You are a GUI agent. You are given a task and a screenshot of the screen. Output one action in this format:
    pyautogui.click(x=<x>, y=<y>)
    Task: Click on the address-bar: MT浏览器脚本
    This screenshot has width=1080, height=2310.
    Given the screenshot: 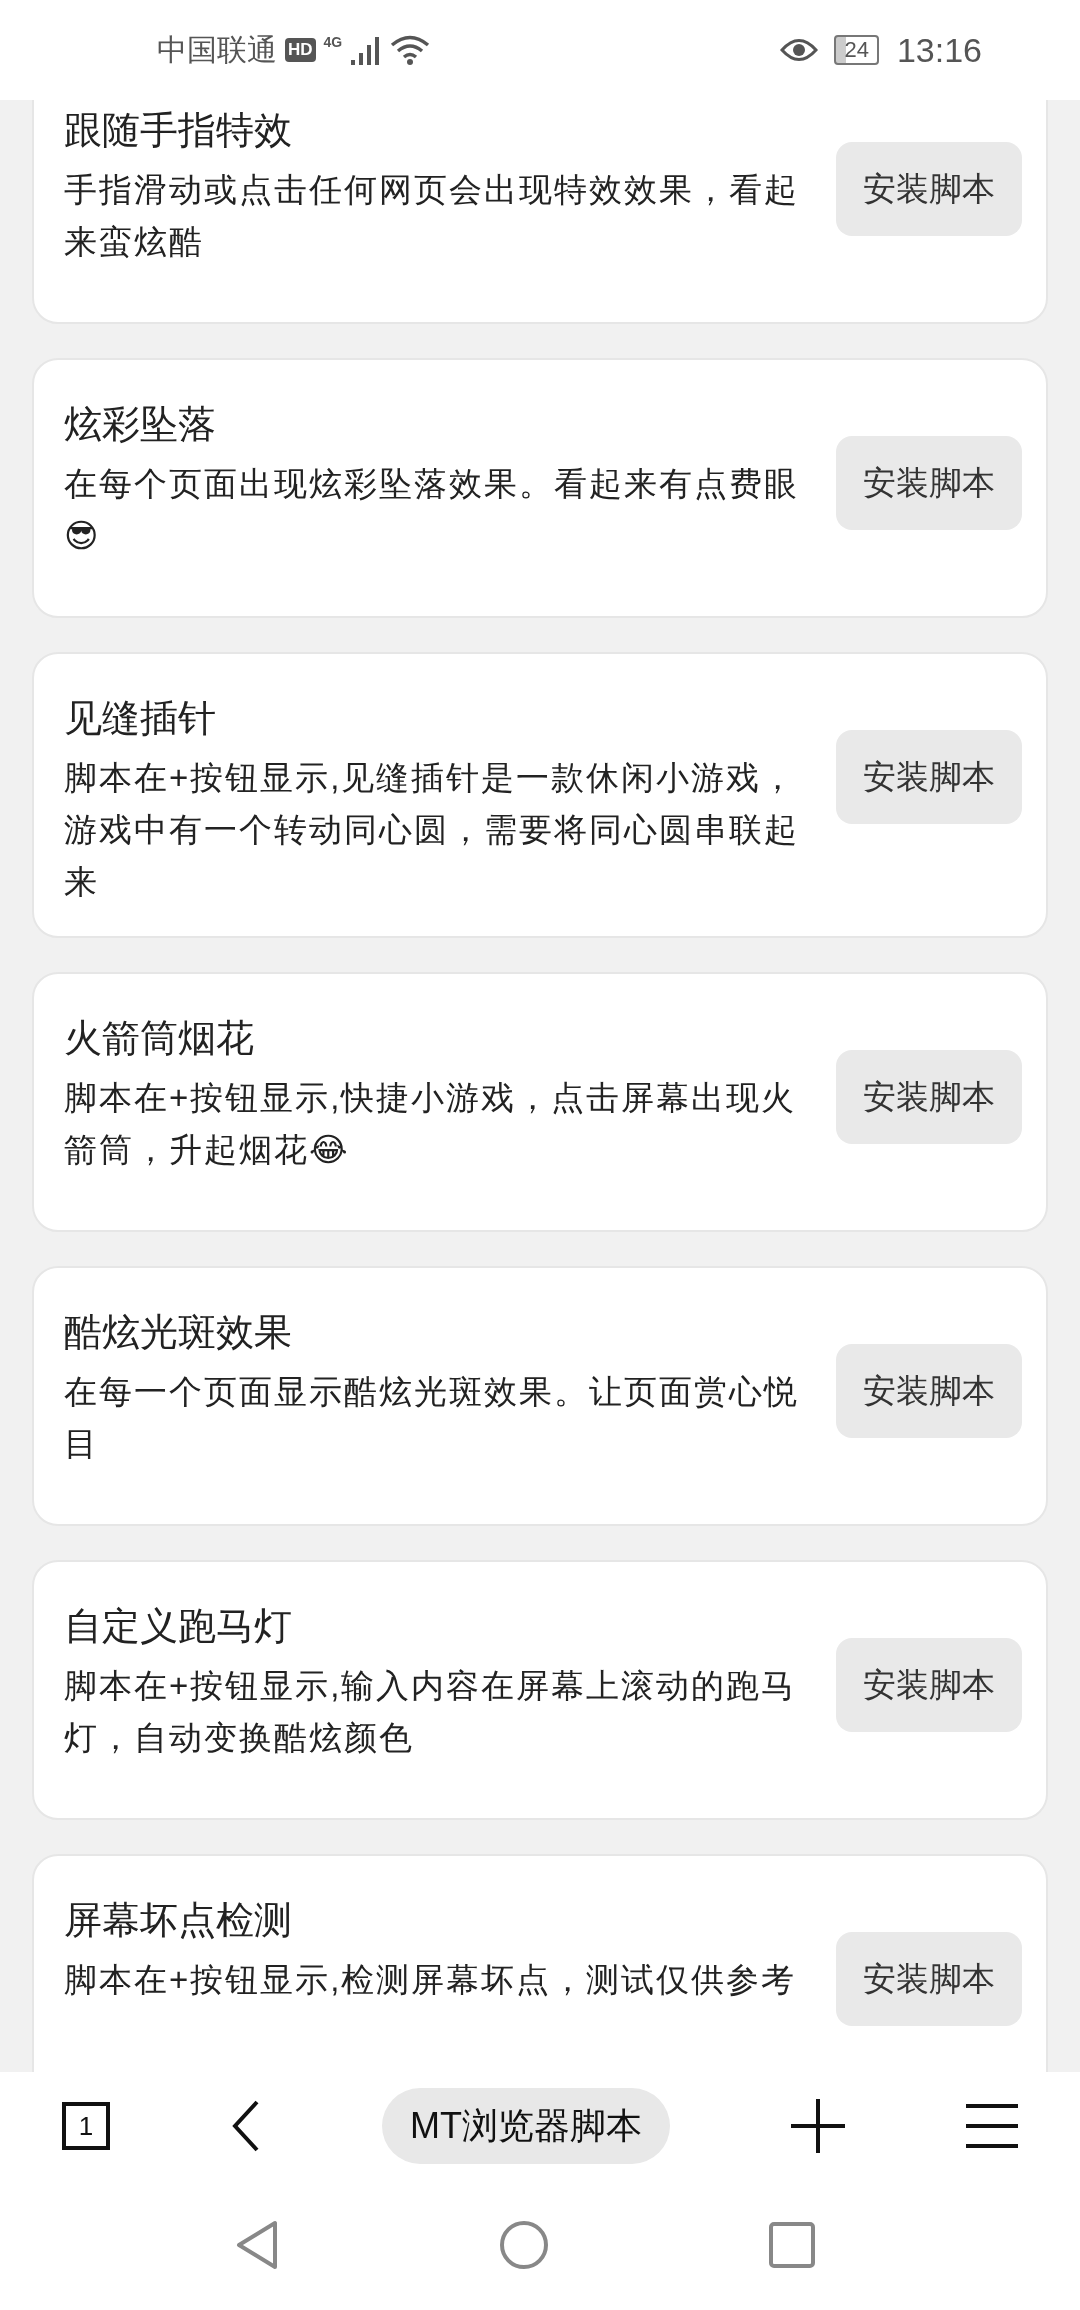 What is the action you would take?
    pyautogui.click(x=526, y=2126)
    